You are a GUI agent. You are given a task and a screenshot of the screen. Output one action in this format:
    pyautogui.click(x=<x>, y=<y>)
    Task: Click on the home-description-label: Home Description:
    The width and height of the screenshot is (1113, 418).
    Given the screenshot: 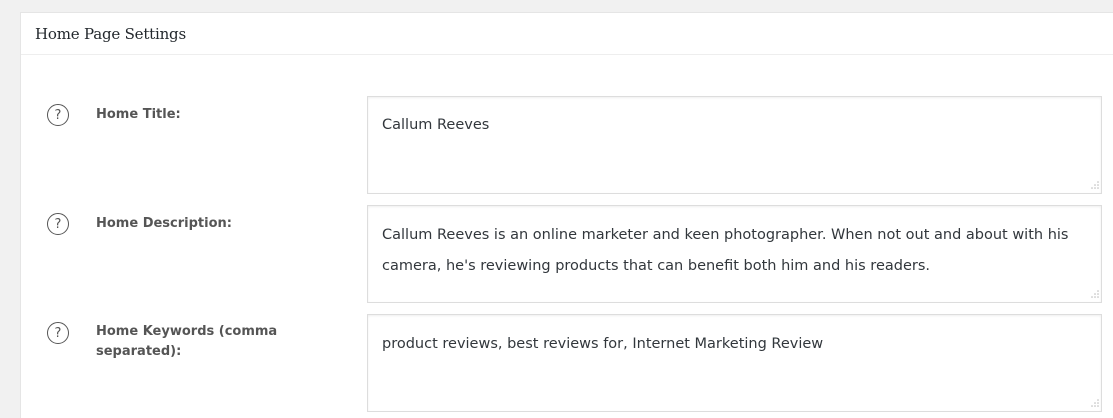 What is the action you would take?
    pyautogui.click(x=164, y=223)
    